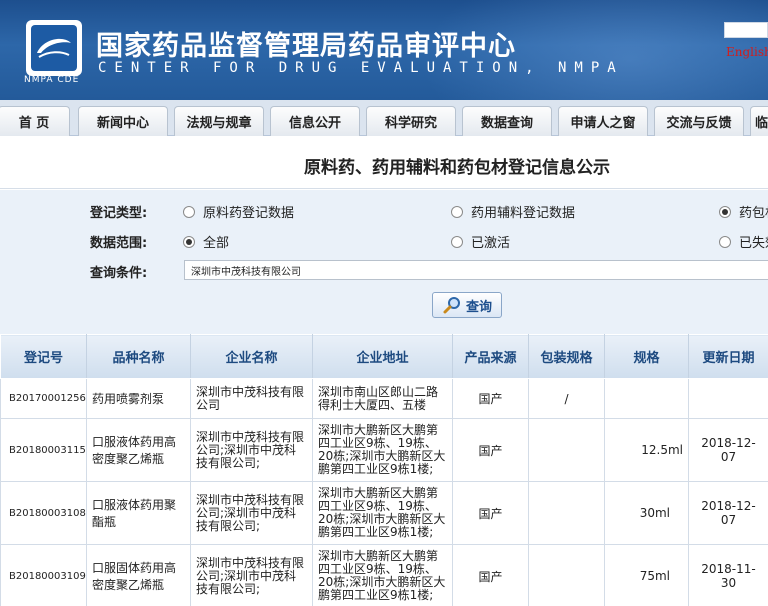 This screenshot has width=768, height=606. What do you see at coordinates (43, 450) in the screenshot?
I see `cell-code: B20180003115` at bounding box center [43, 450].